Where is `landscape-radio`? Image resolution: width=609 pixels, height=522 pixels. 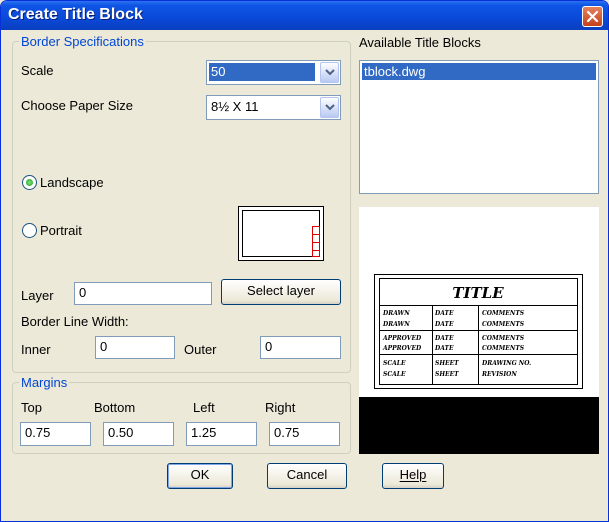 landscape-radio is located at coordinates (29, 182).